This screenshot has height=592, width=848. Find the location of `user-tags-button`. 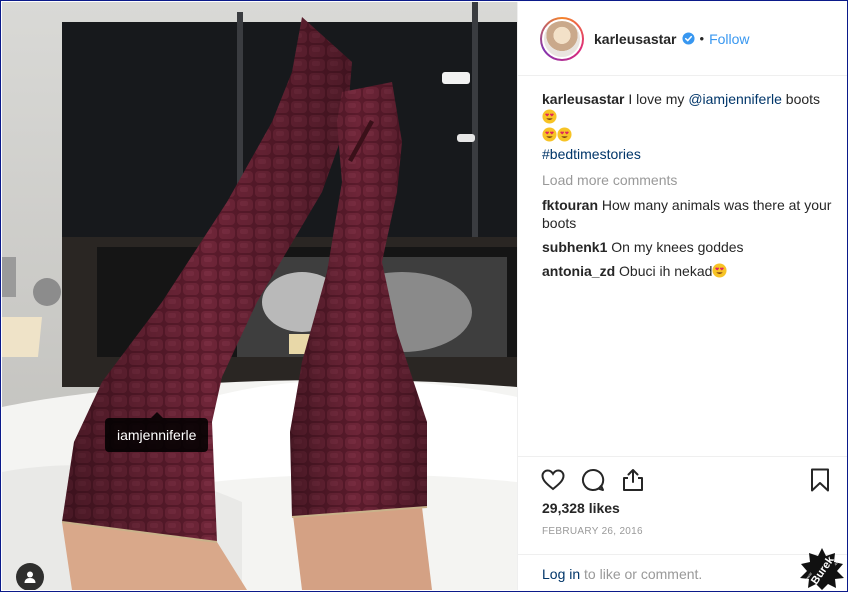

user-tags-button is located at coordinates (30, 576).